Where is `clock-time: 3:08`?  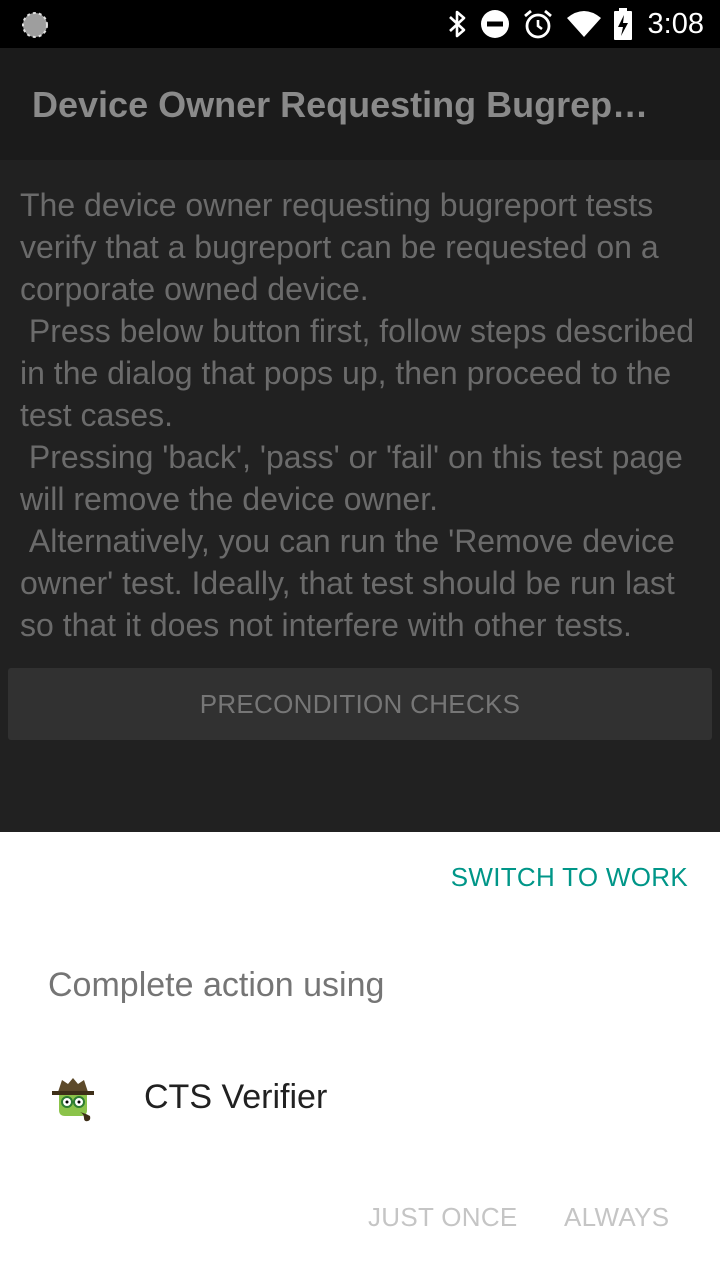 clock-time: 3:08 is located at coordinates (675, 23).